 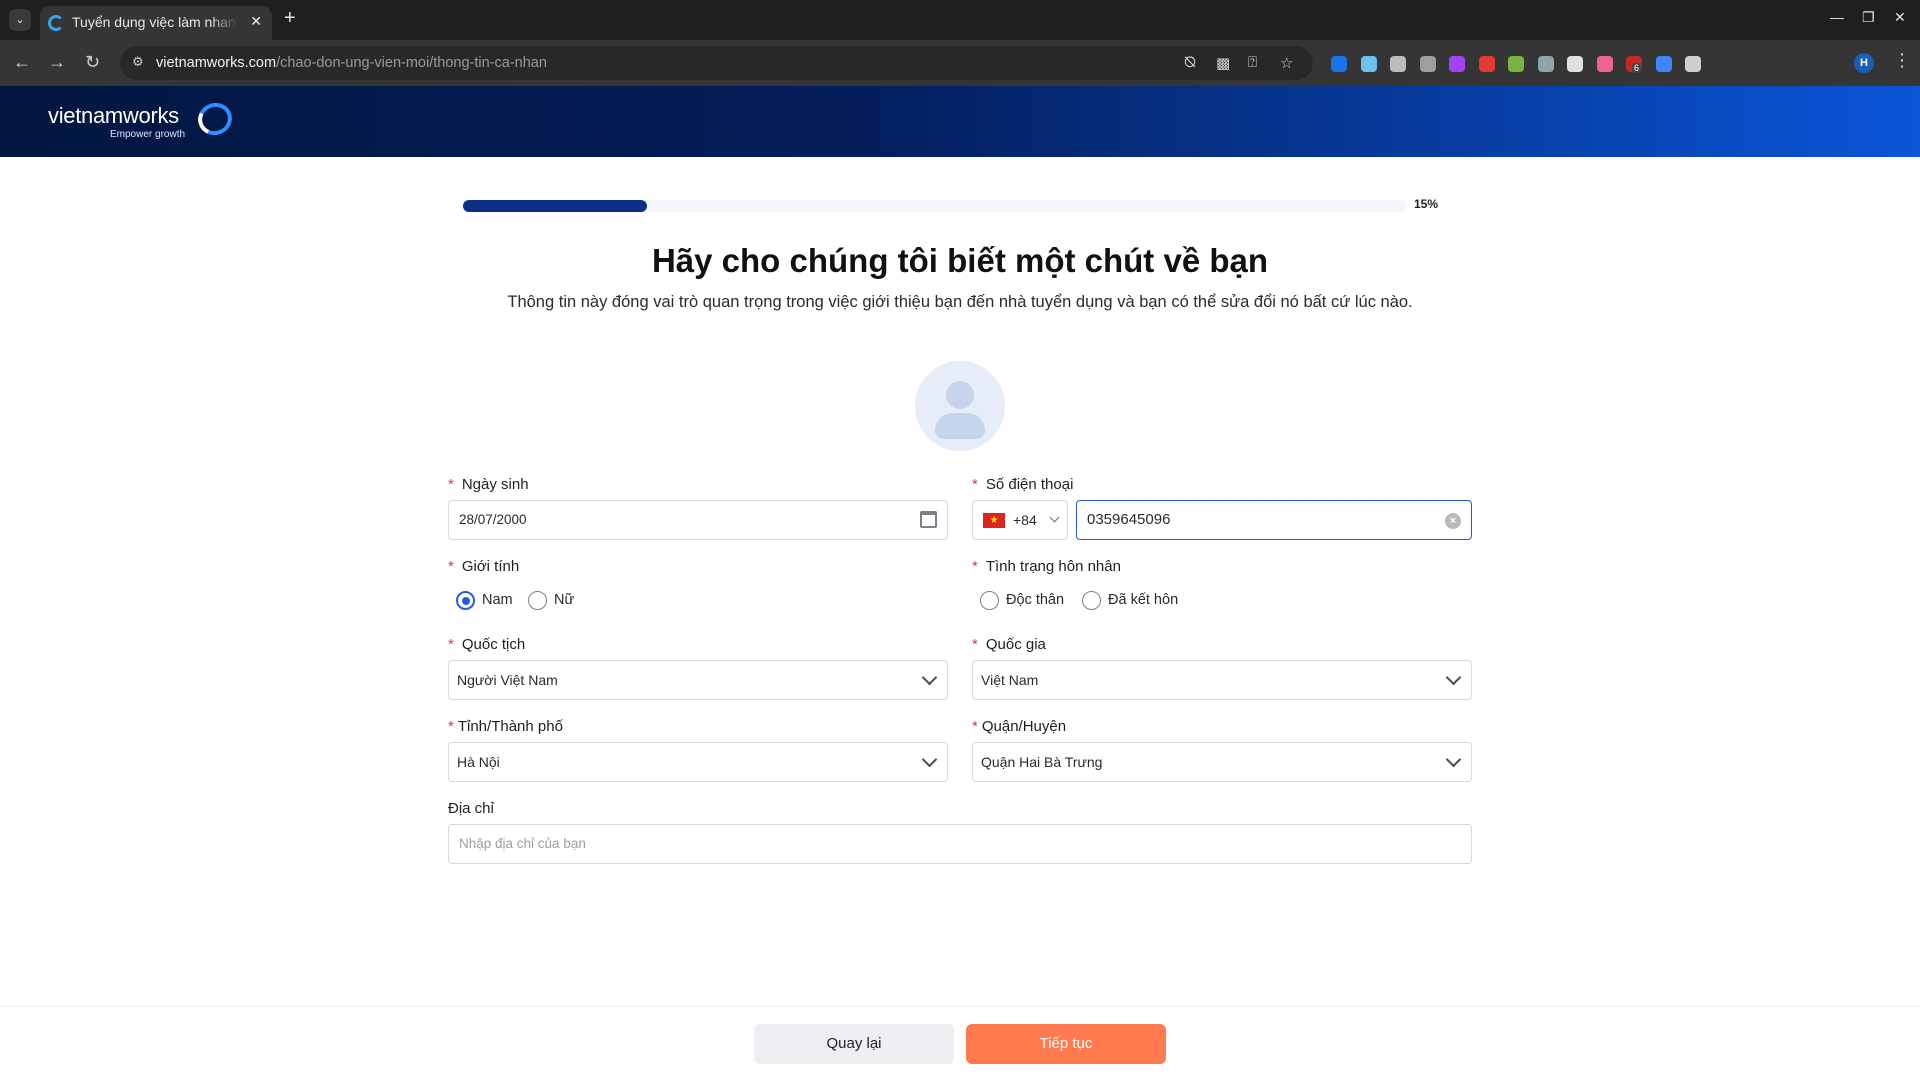 I want to click on new-tab-icon: +, so click(x=290, y=18).